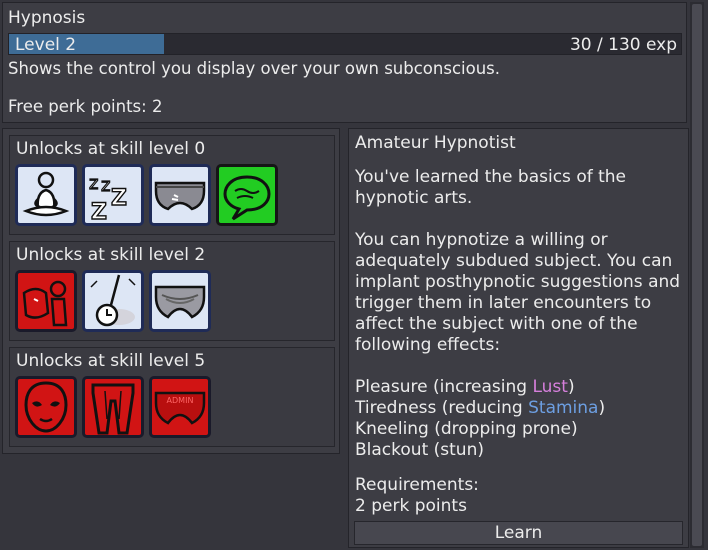 This screenshot has width=708, height=550. I want to click on stamina-stat: Stamina, so click(563, 408).